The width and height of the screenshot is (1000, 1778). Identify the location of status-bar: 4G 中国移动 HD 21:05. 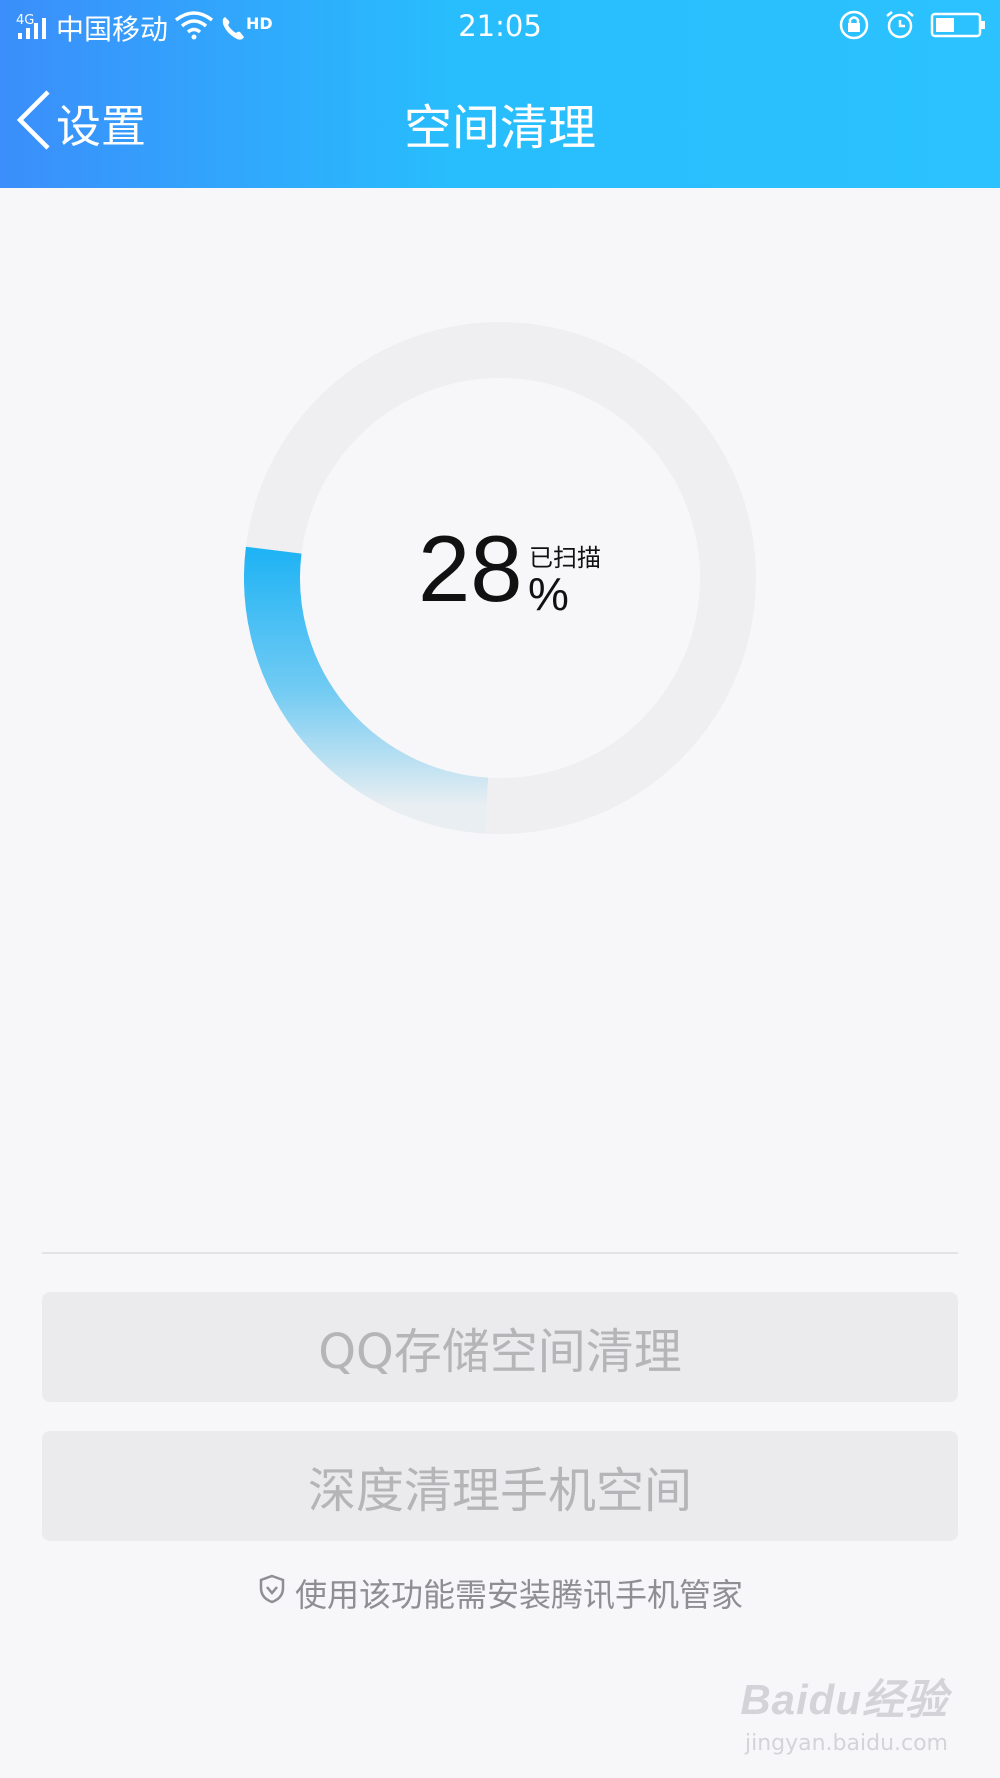
(500, 25).